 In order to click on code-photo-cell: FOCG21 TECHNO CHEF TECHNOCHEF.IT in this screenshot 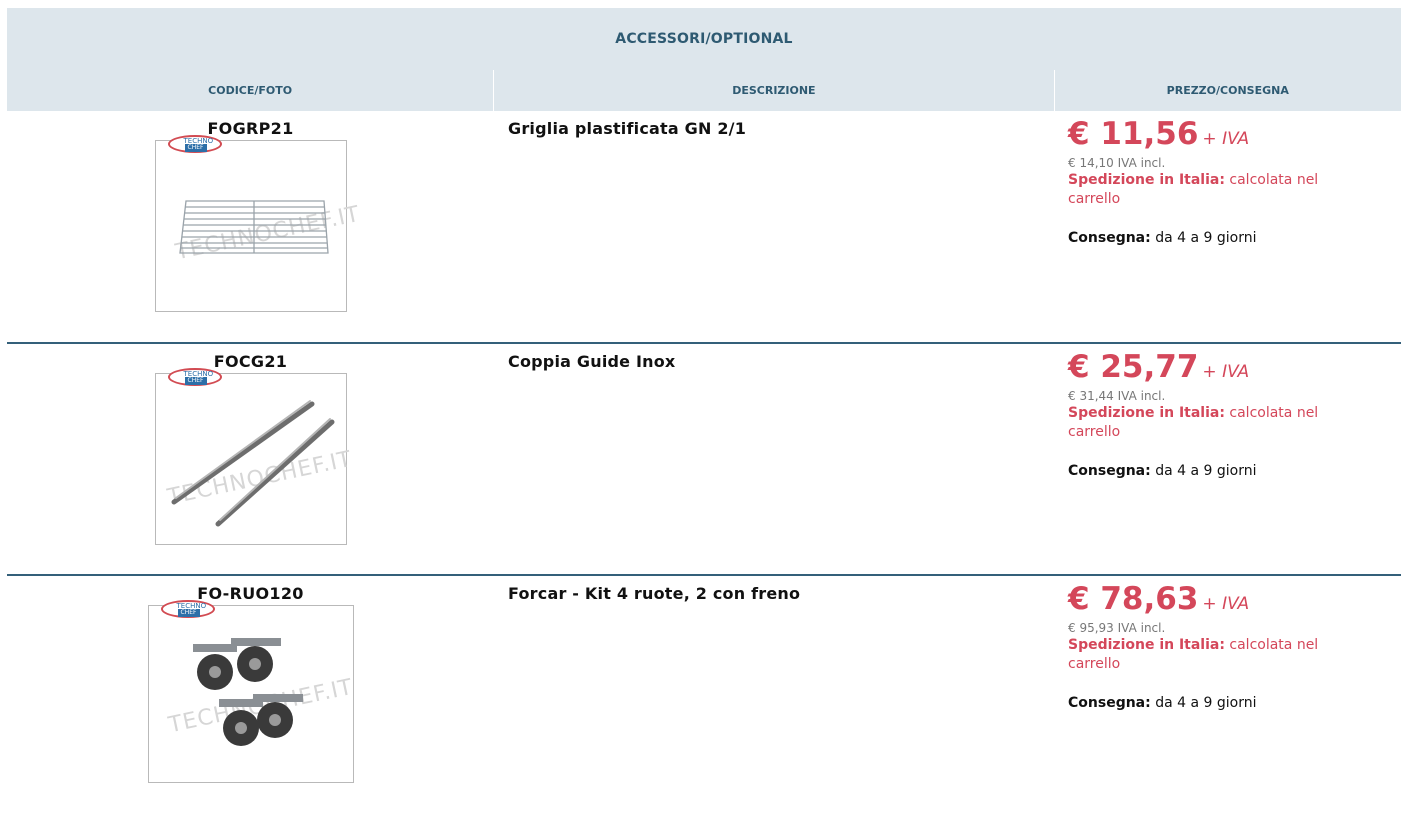, I will do `click(250, 460)`.